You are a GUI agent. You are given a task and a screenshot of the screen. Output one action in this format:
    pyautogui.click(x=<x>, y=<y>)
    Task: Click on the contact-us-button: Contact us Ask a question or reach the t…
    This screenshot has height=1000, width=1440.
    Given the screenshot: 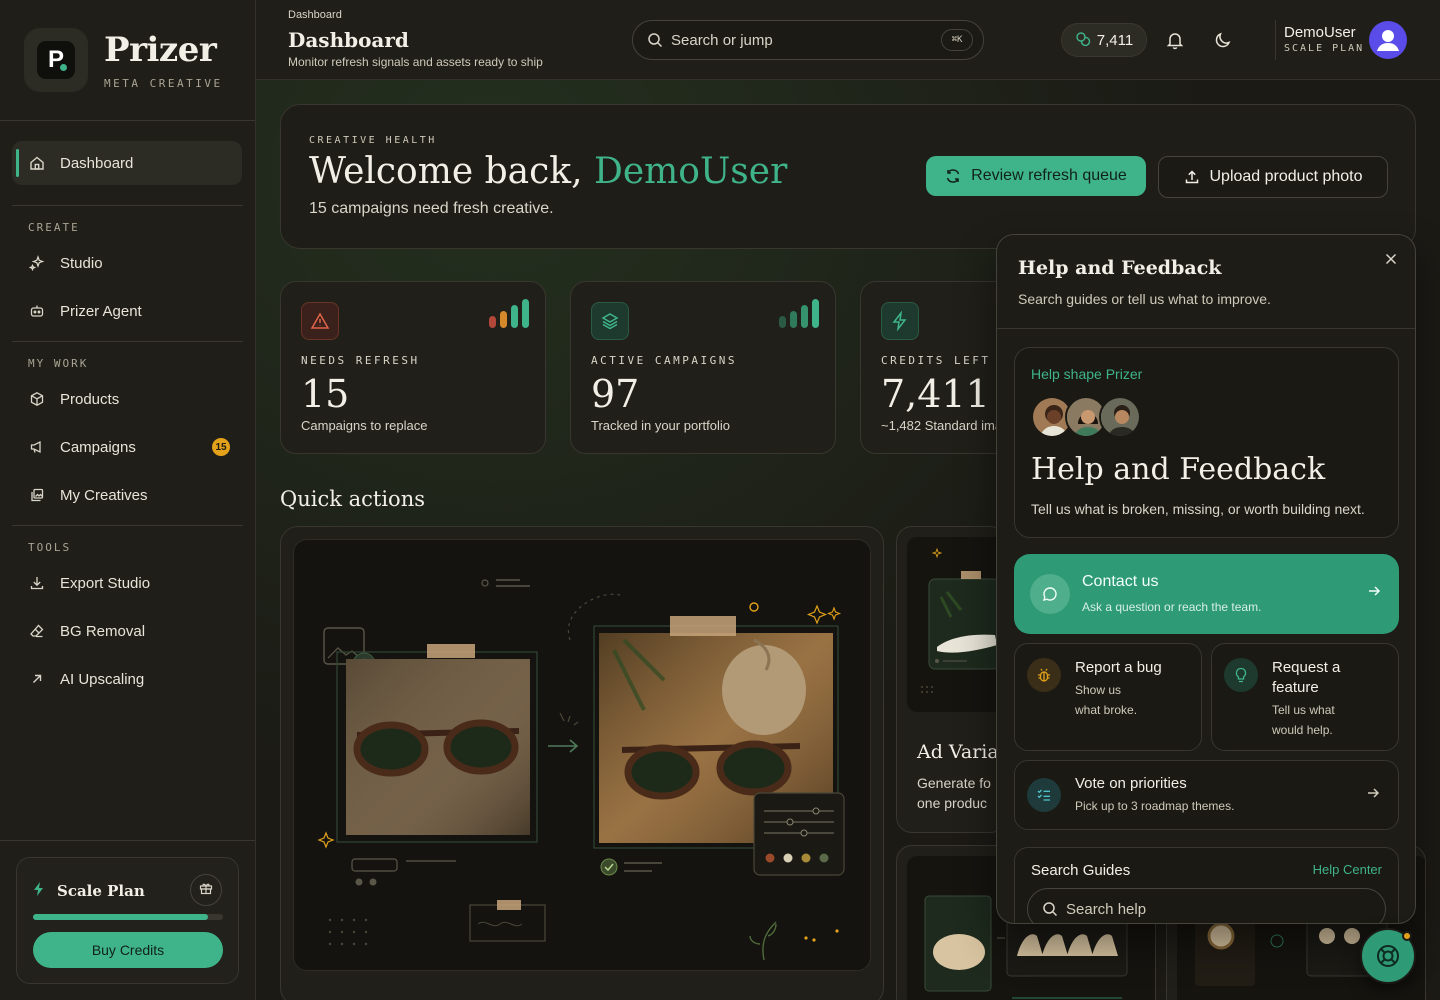 What is the action you would take?
    pyautogui.click(x=1206, y=594)
    